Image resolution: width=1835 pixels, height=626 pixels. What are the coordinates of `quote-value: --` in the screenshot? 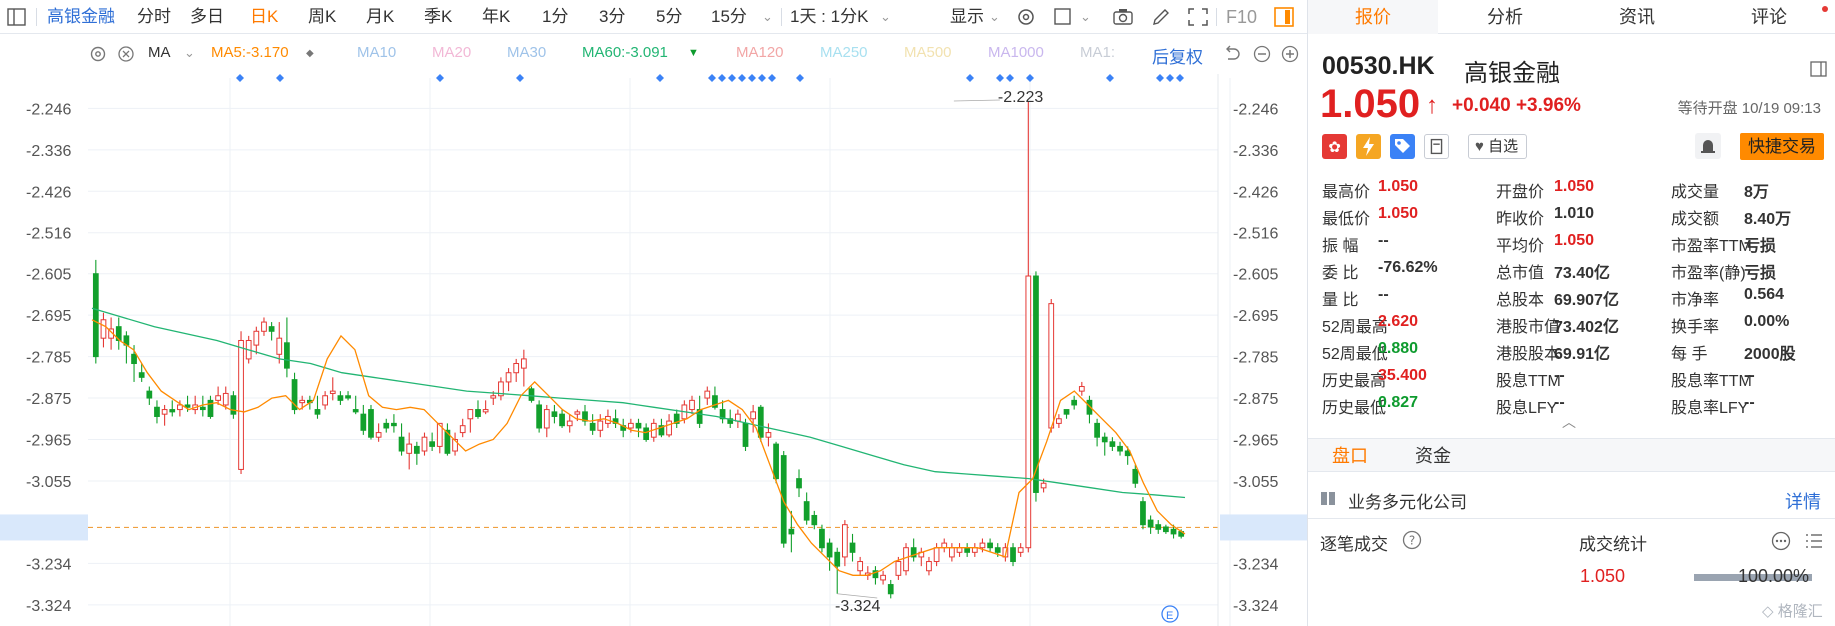 It's located at (1383, 240).